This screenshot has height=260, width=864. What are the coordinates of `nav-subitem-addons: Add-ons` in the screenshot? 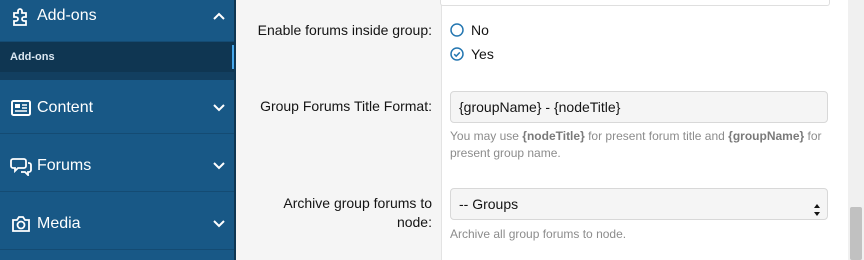 It's located at (118, 57).